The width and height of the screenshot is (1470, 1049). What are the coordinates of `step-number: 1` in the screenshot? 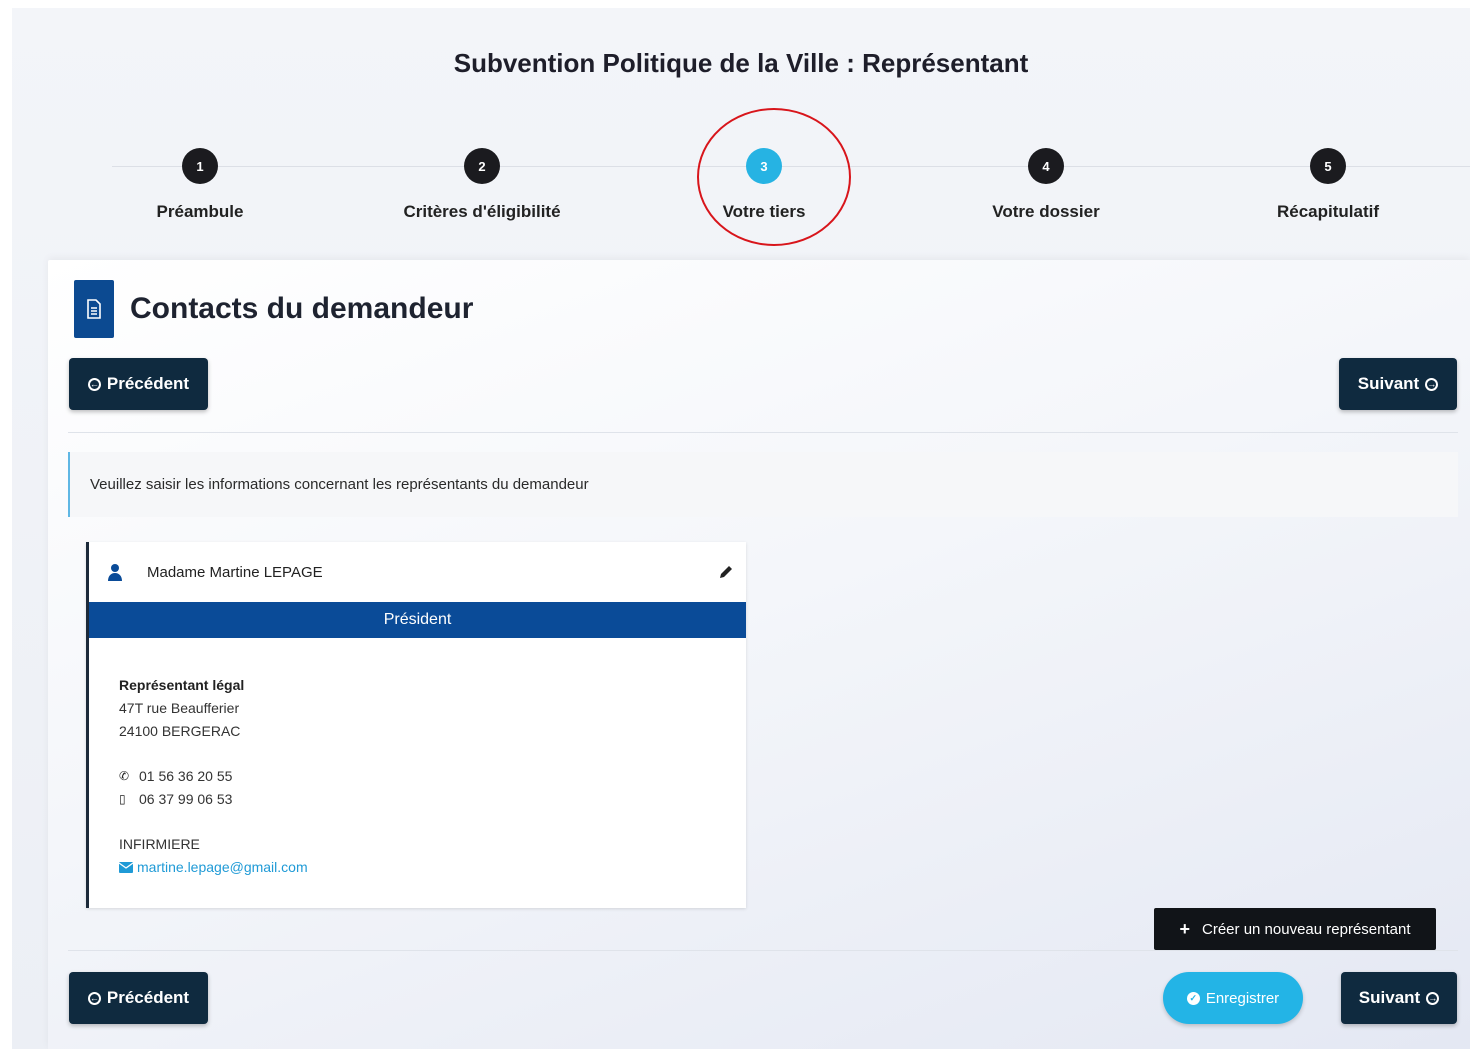 It's located at (200, 166).